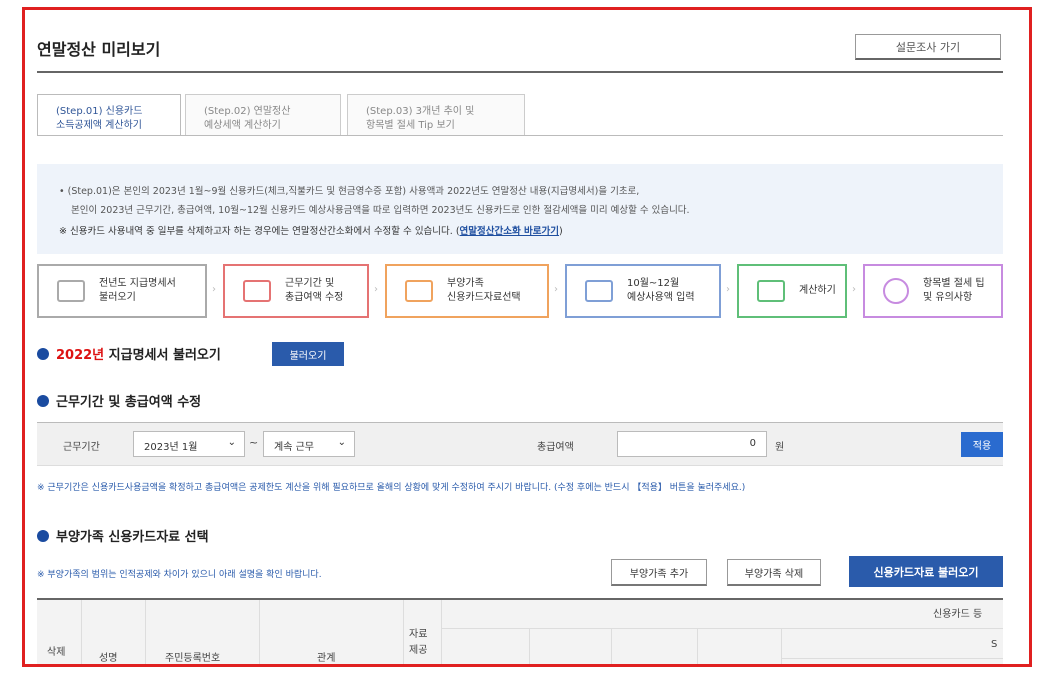 The image size is (1045, 684). I want to click on period-form: 근무기간 2023년 1월 ⌄ ~ 계속 근무 ⌄ 총급여액 0 원 적용, so click(520, 444).